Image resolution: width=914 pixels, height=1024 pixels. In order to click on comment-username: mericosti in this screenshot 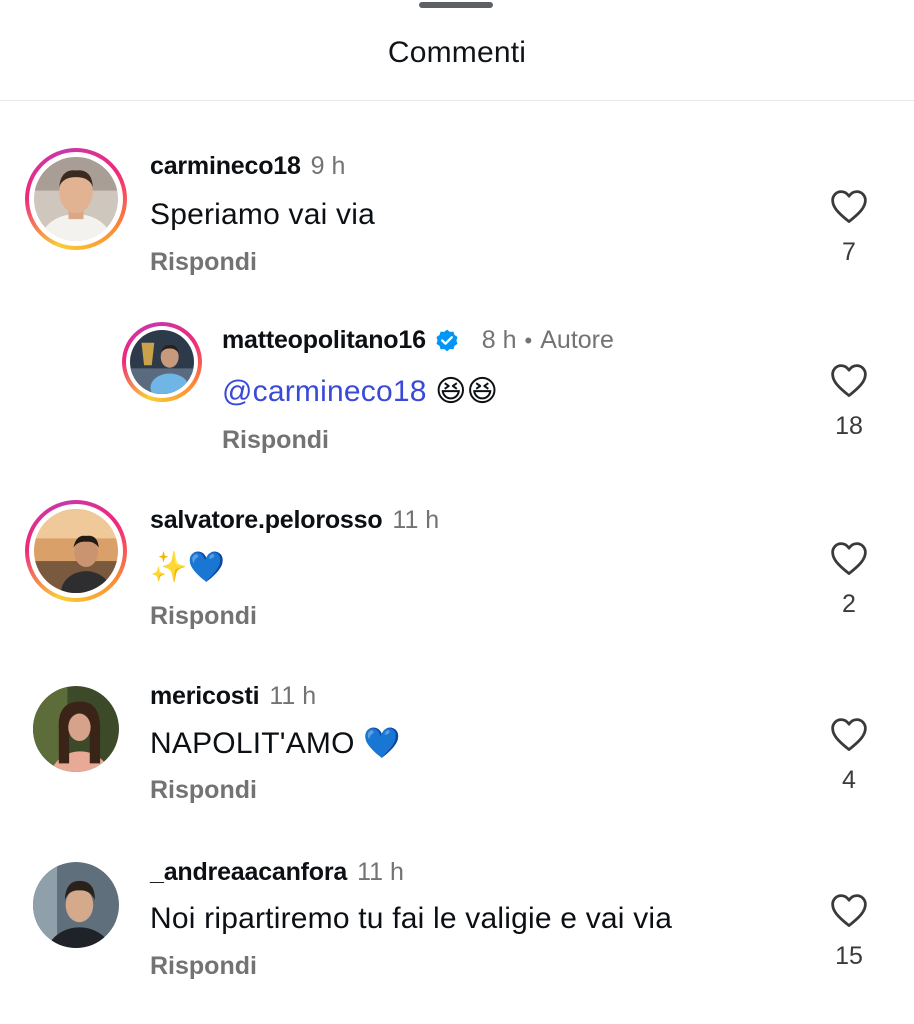, I will do `click(205, 696)`.